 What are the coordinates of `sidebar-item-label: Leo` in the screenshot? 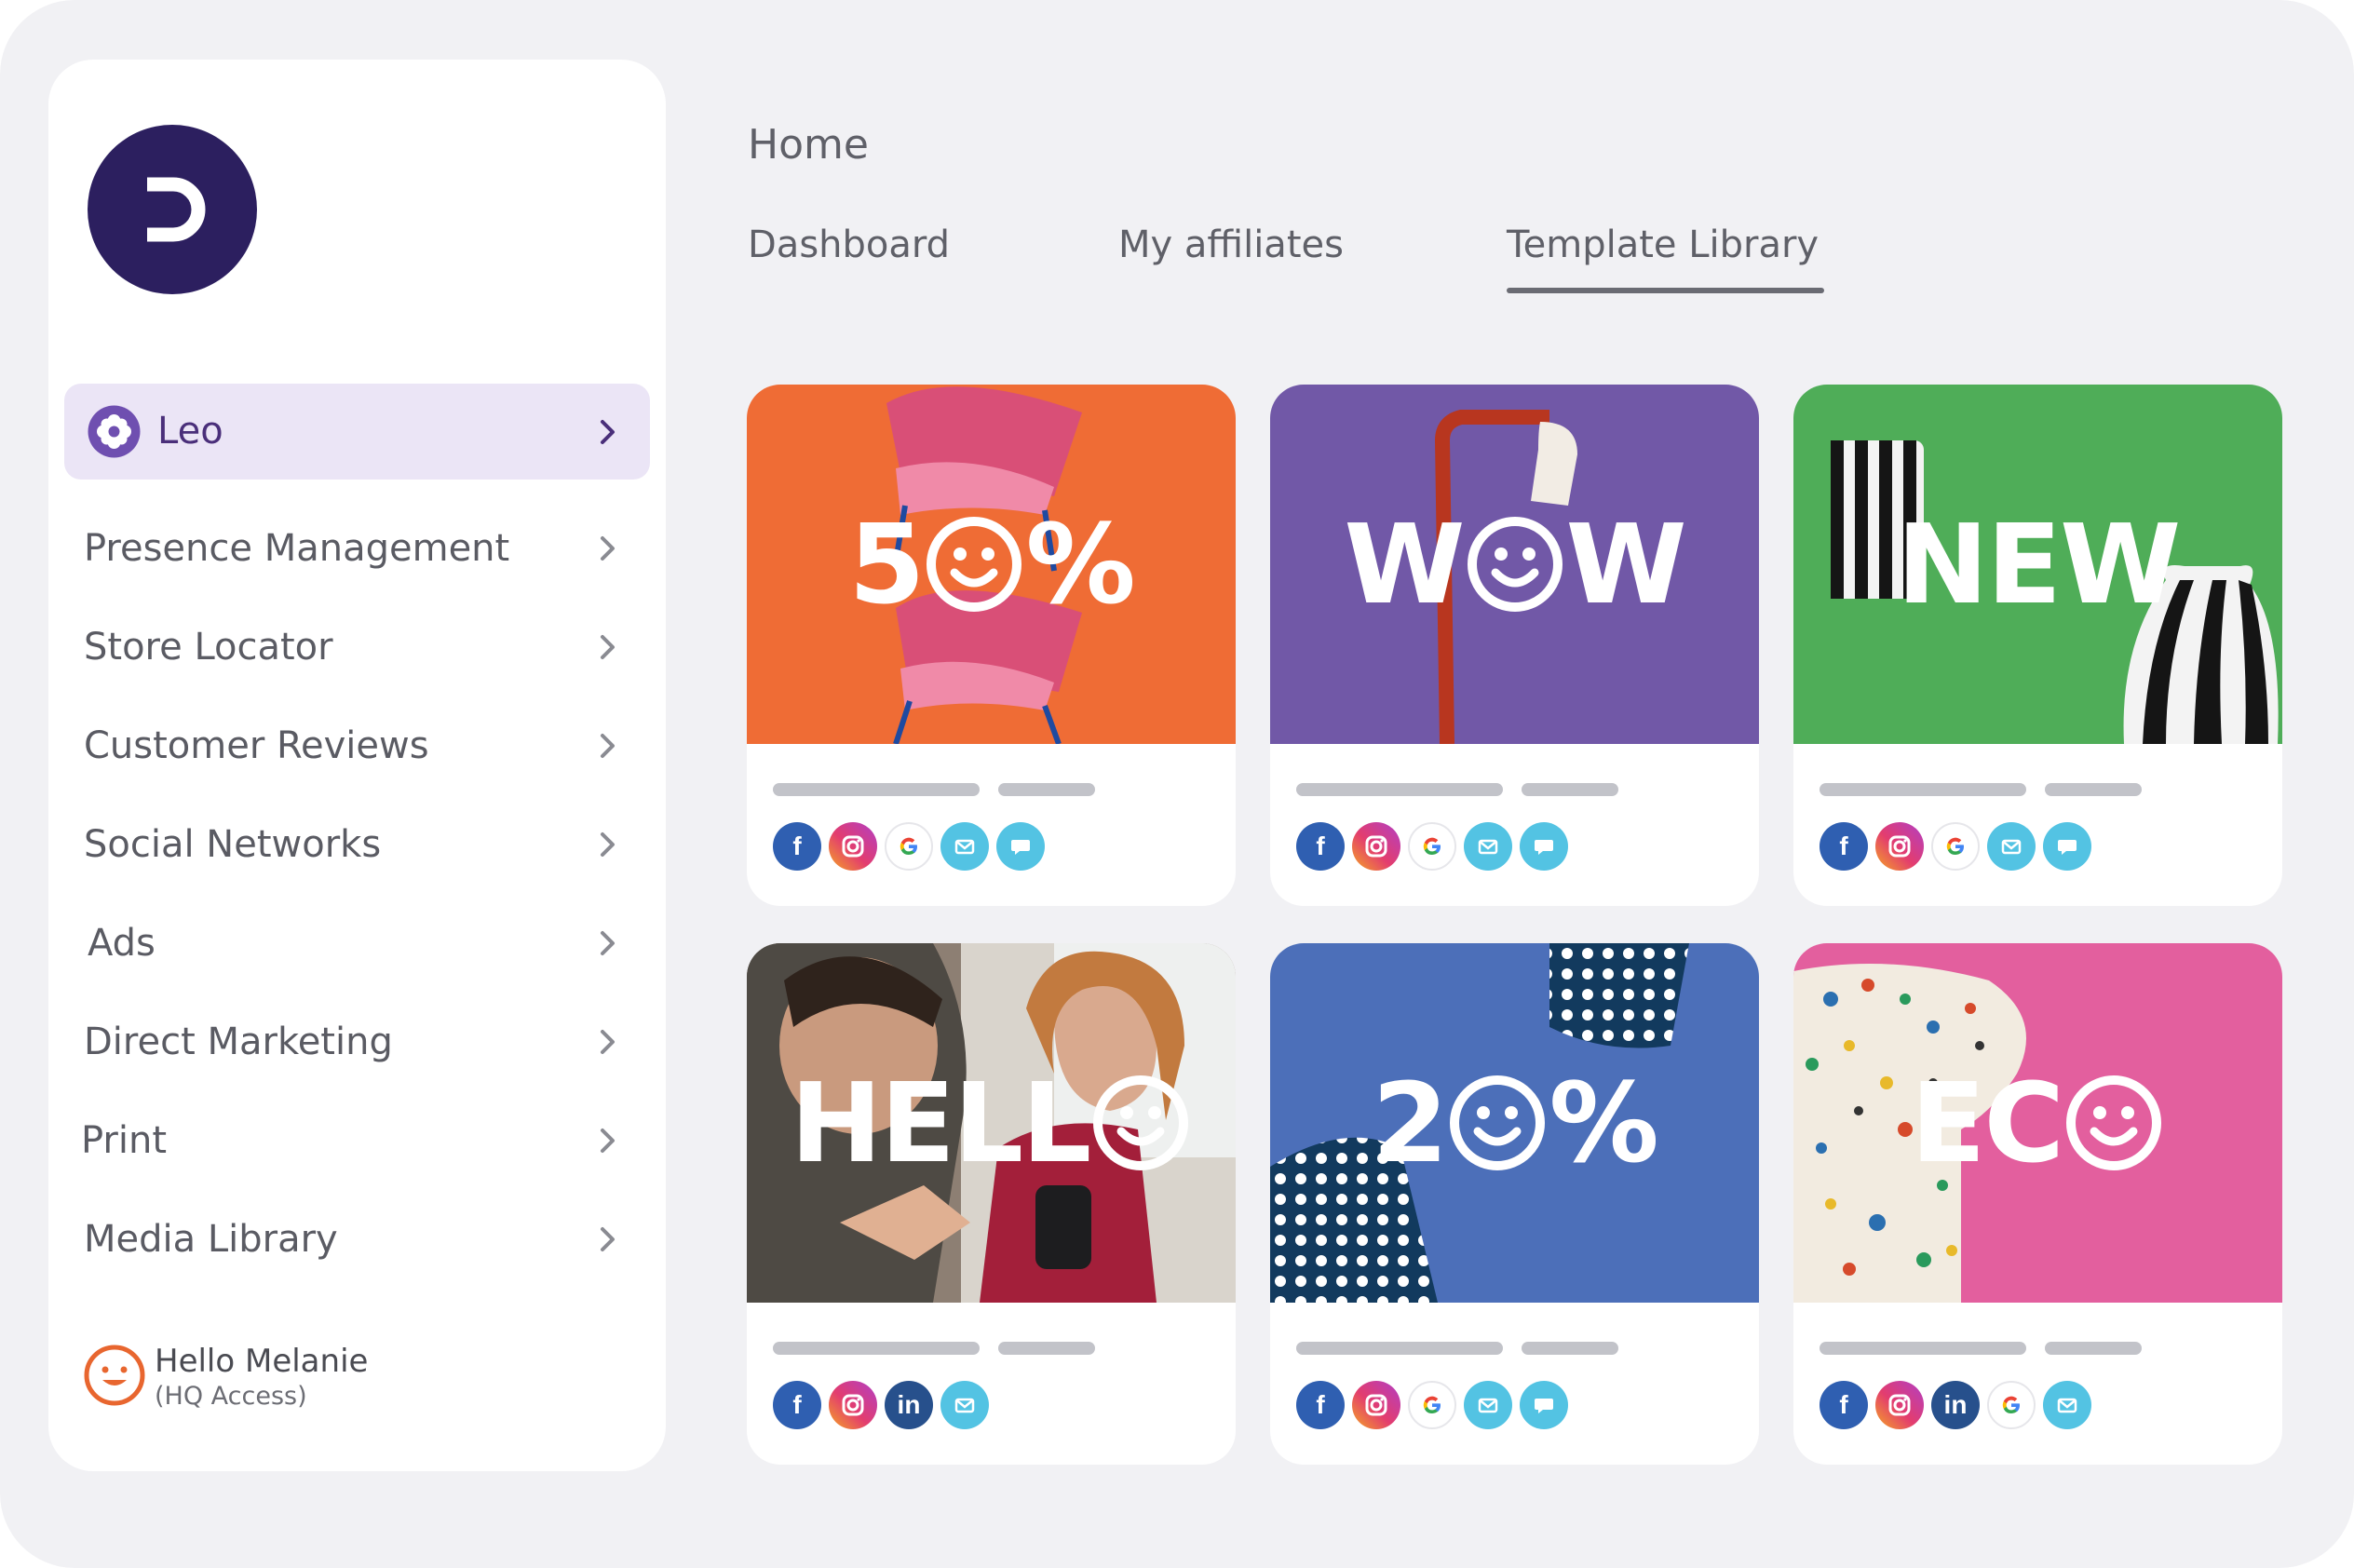 It's located at (190, 431).